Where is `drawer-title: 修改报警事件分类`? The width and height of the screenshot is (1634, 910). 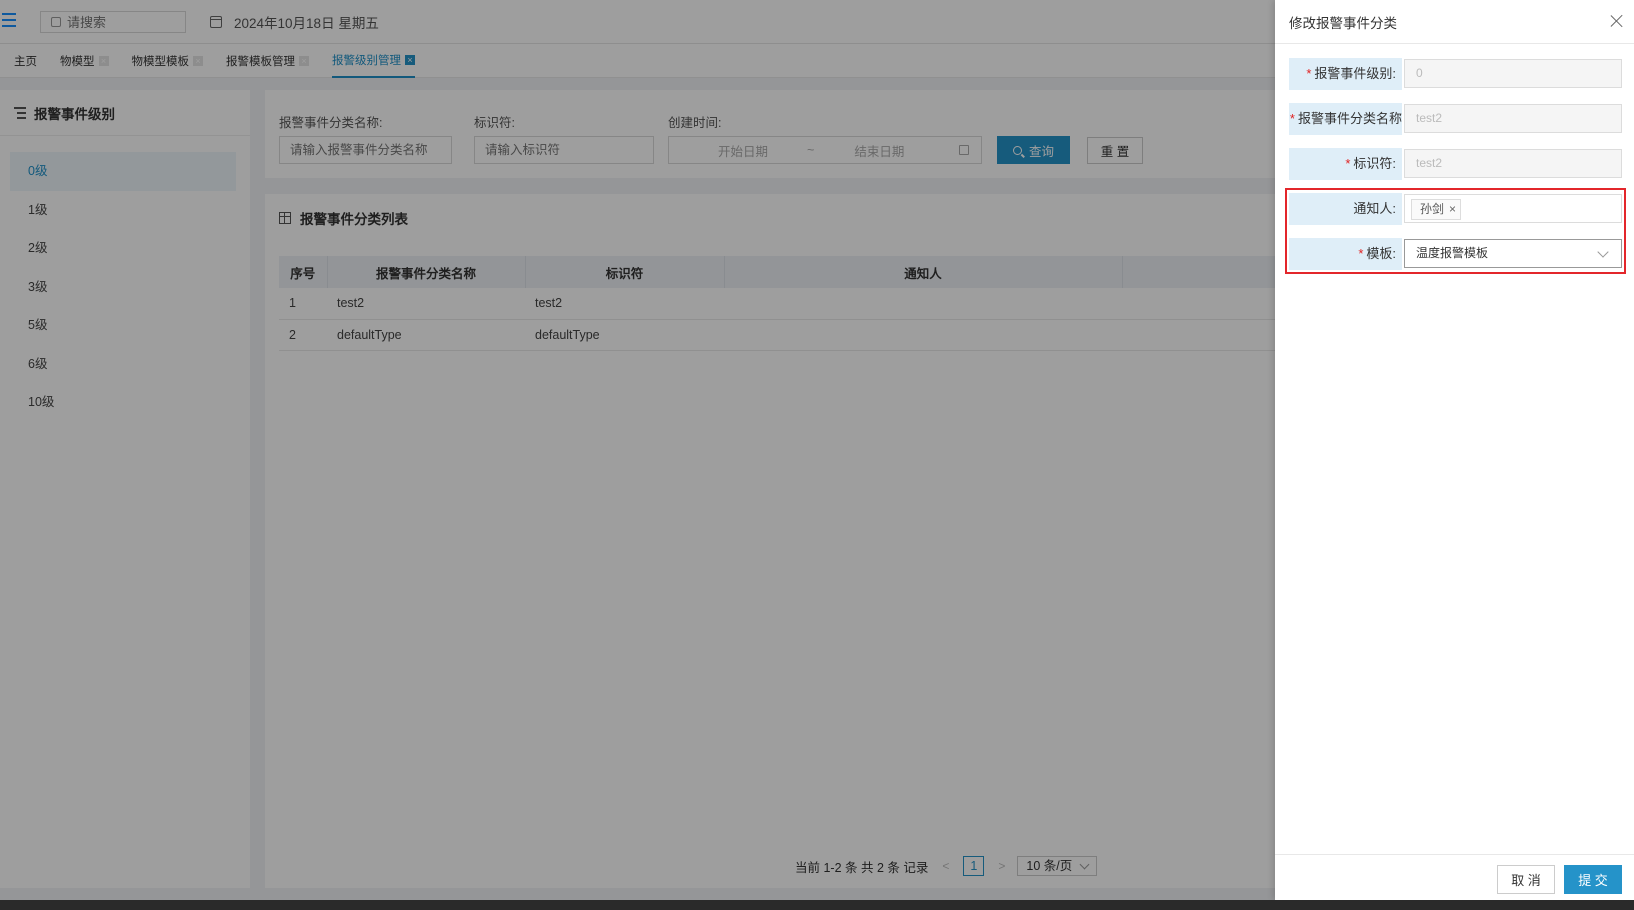 drawer-title: 修改报警事件分类 is located at coordinates (1343, 23).